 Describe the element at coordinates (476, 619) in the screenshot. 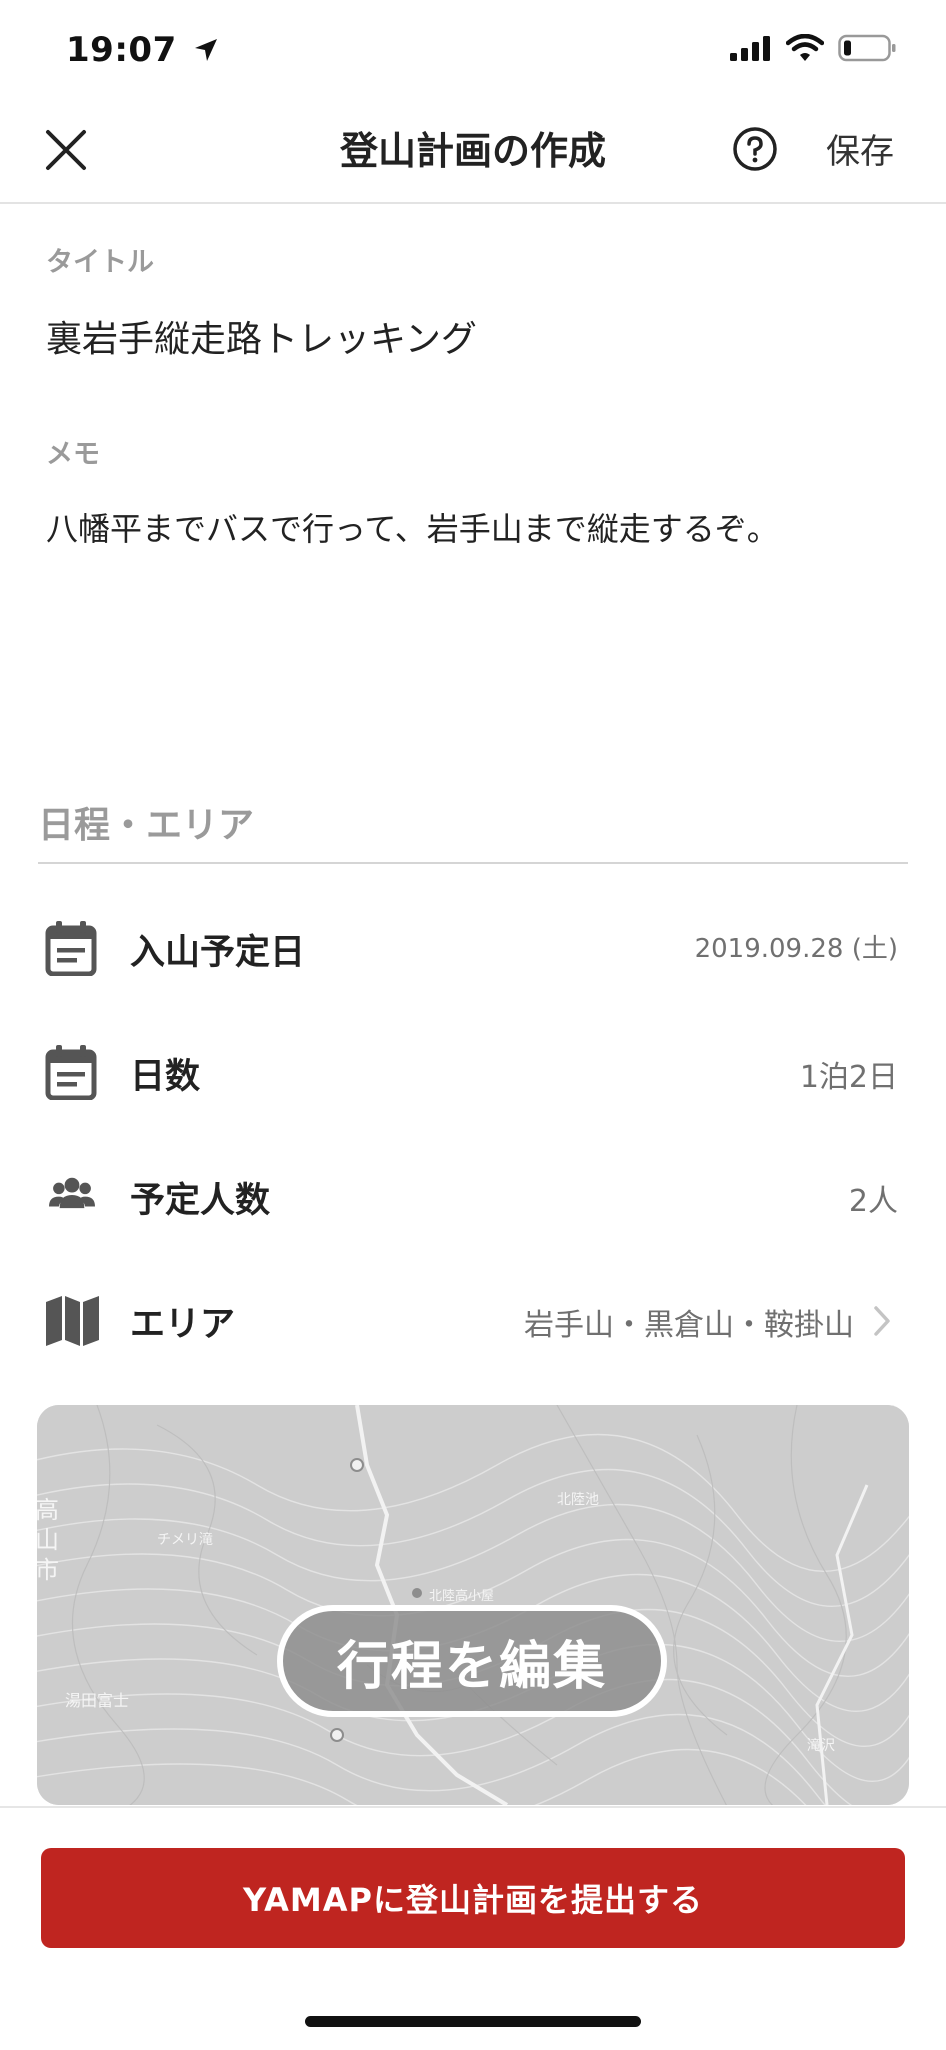

I see `memo-textarea: 八幡平までバスで行って、岩手山まで縦走するぞ。` at that location.